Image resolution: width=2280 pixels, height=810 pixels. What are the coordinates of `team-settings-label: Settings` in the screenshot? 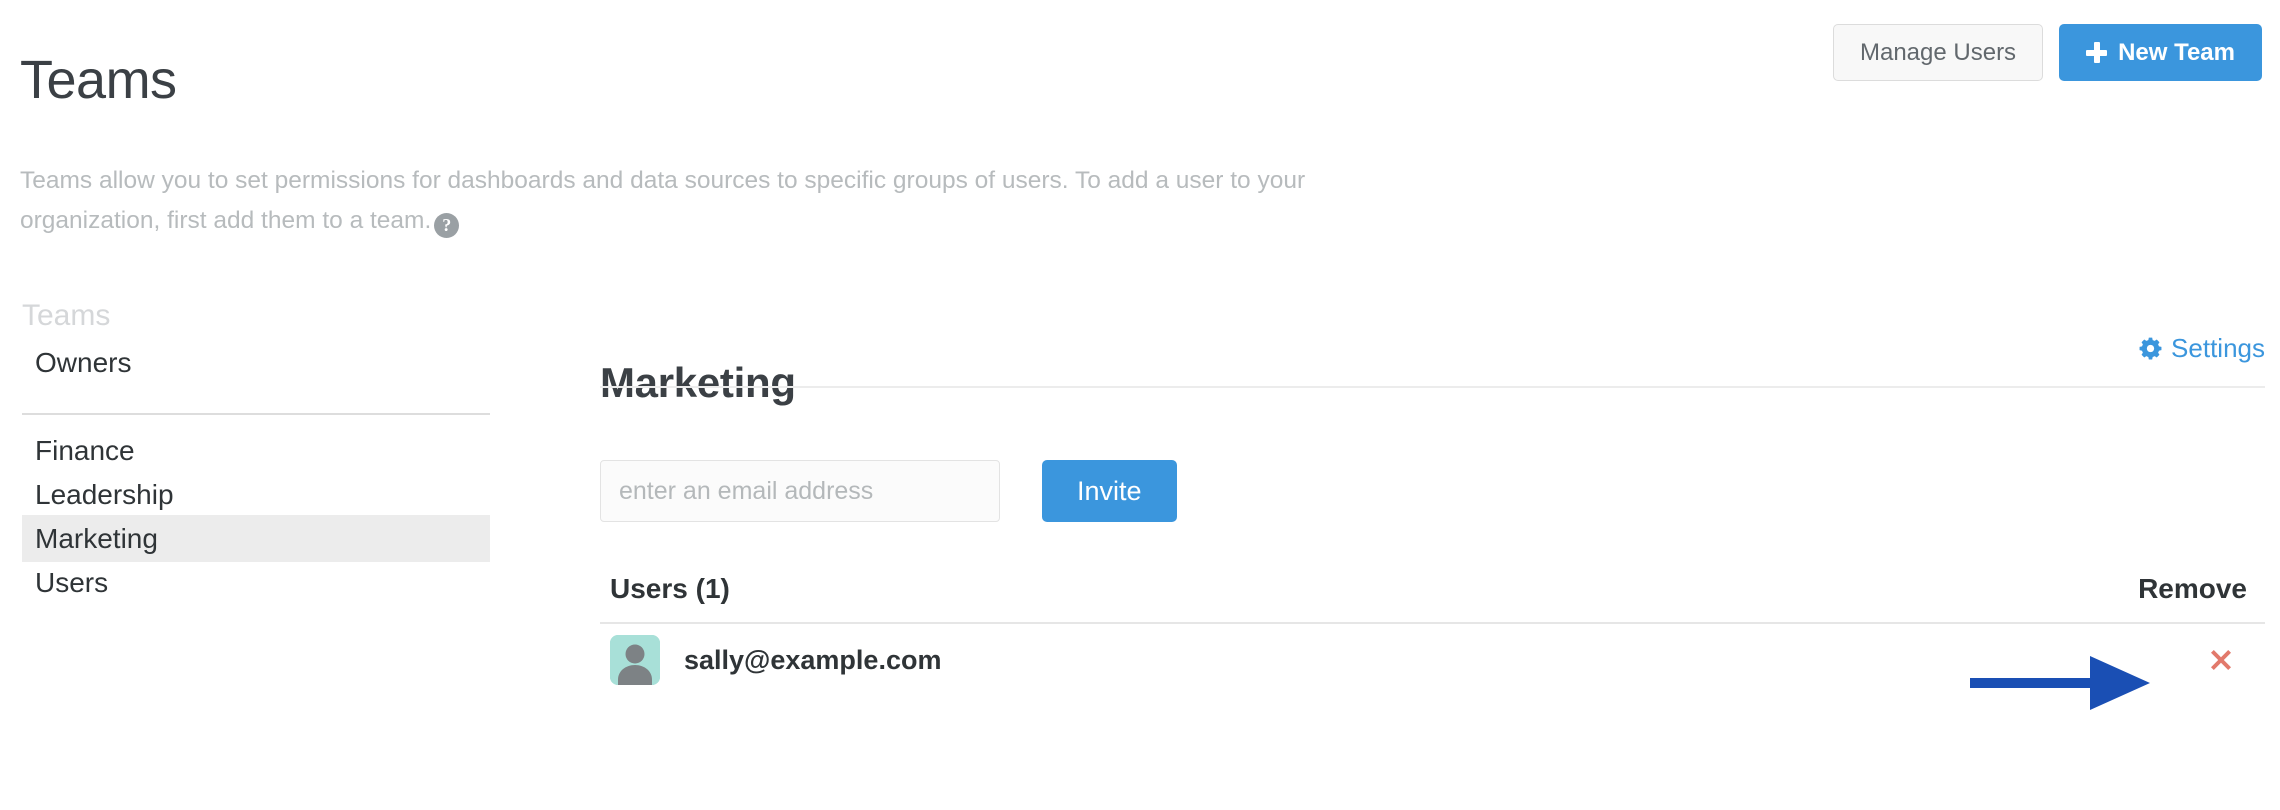 It's located at (2218, 348).